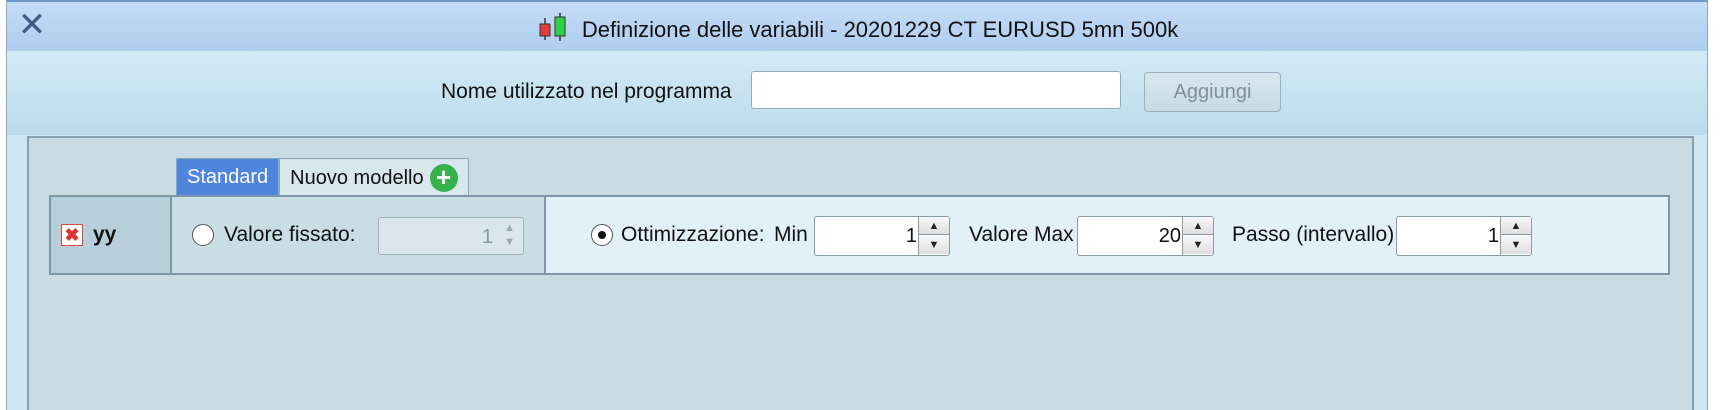 This screenshot has height=410, width=1726. What do you see at coordinates (1516, 245) in the screenshot?
I see `step-decrement-button: ▼` at bounding box center [1516, 245].